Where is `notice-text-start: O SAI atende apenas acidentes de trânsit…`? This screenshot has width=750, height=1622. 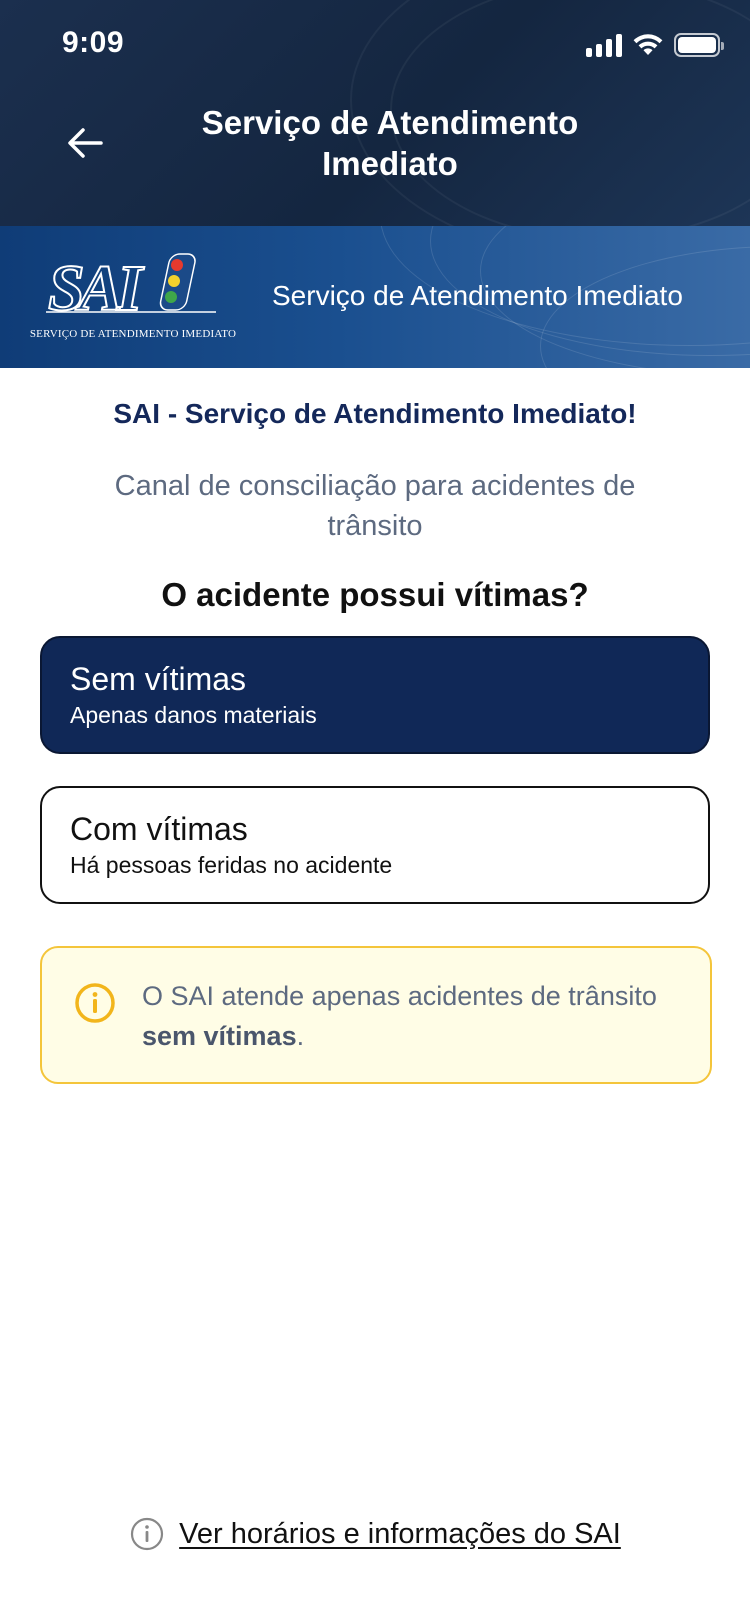 notice-text-start: O SAI atende apenas acidentes de trânsit… is located at coordinates (399, 996).